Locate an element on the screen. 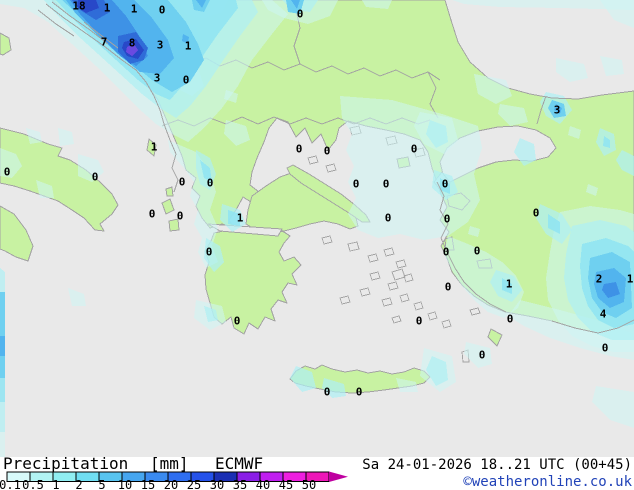 The width and height of the screenshot is (634, 490). legend-tick-label: 50 is located at coordinates (309, 484).